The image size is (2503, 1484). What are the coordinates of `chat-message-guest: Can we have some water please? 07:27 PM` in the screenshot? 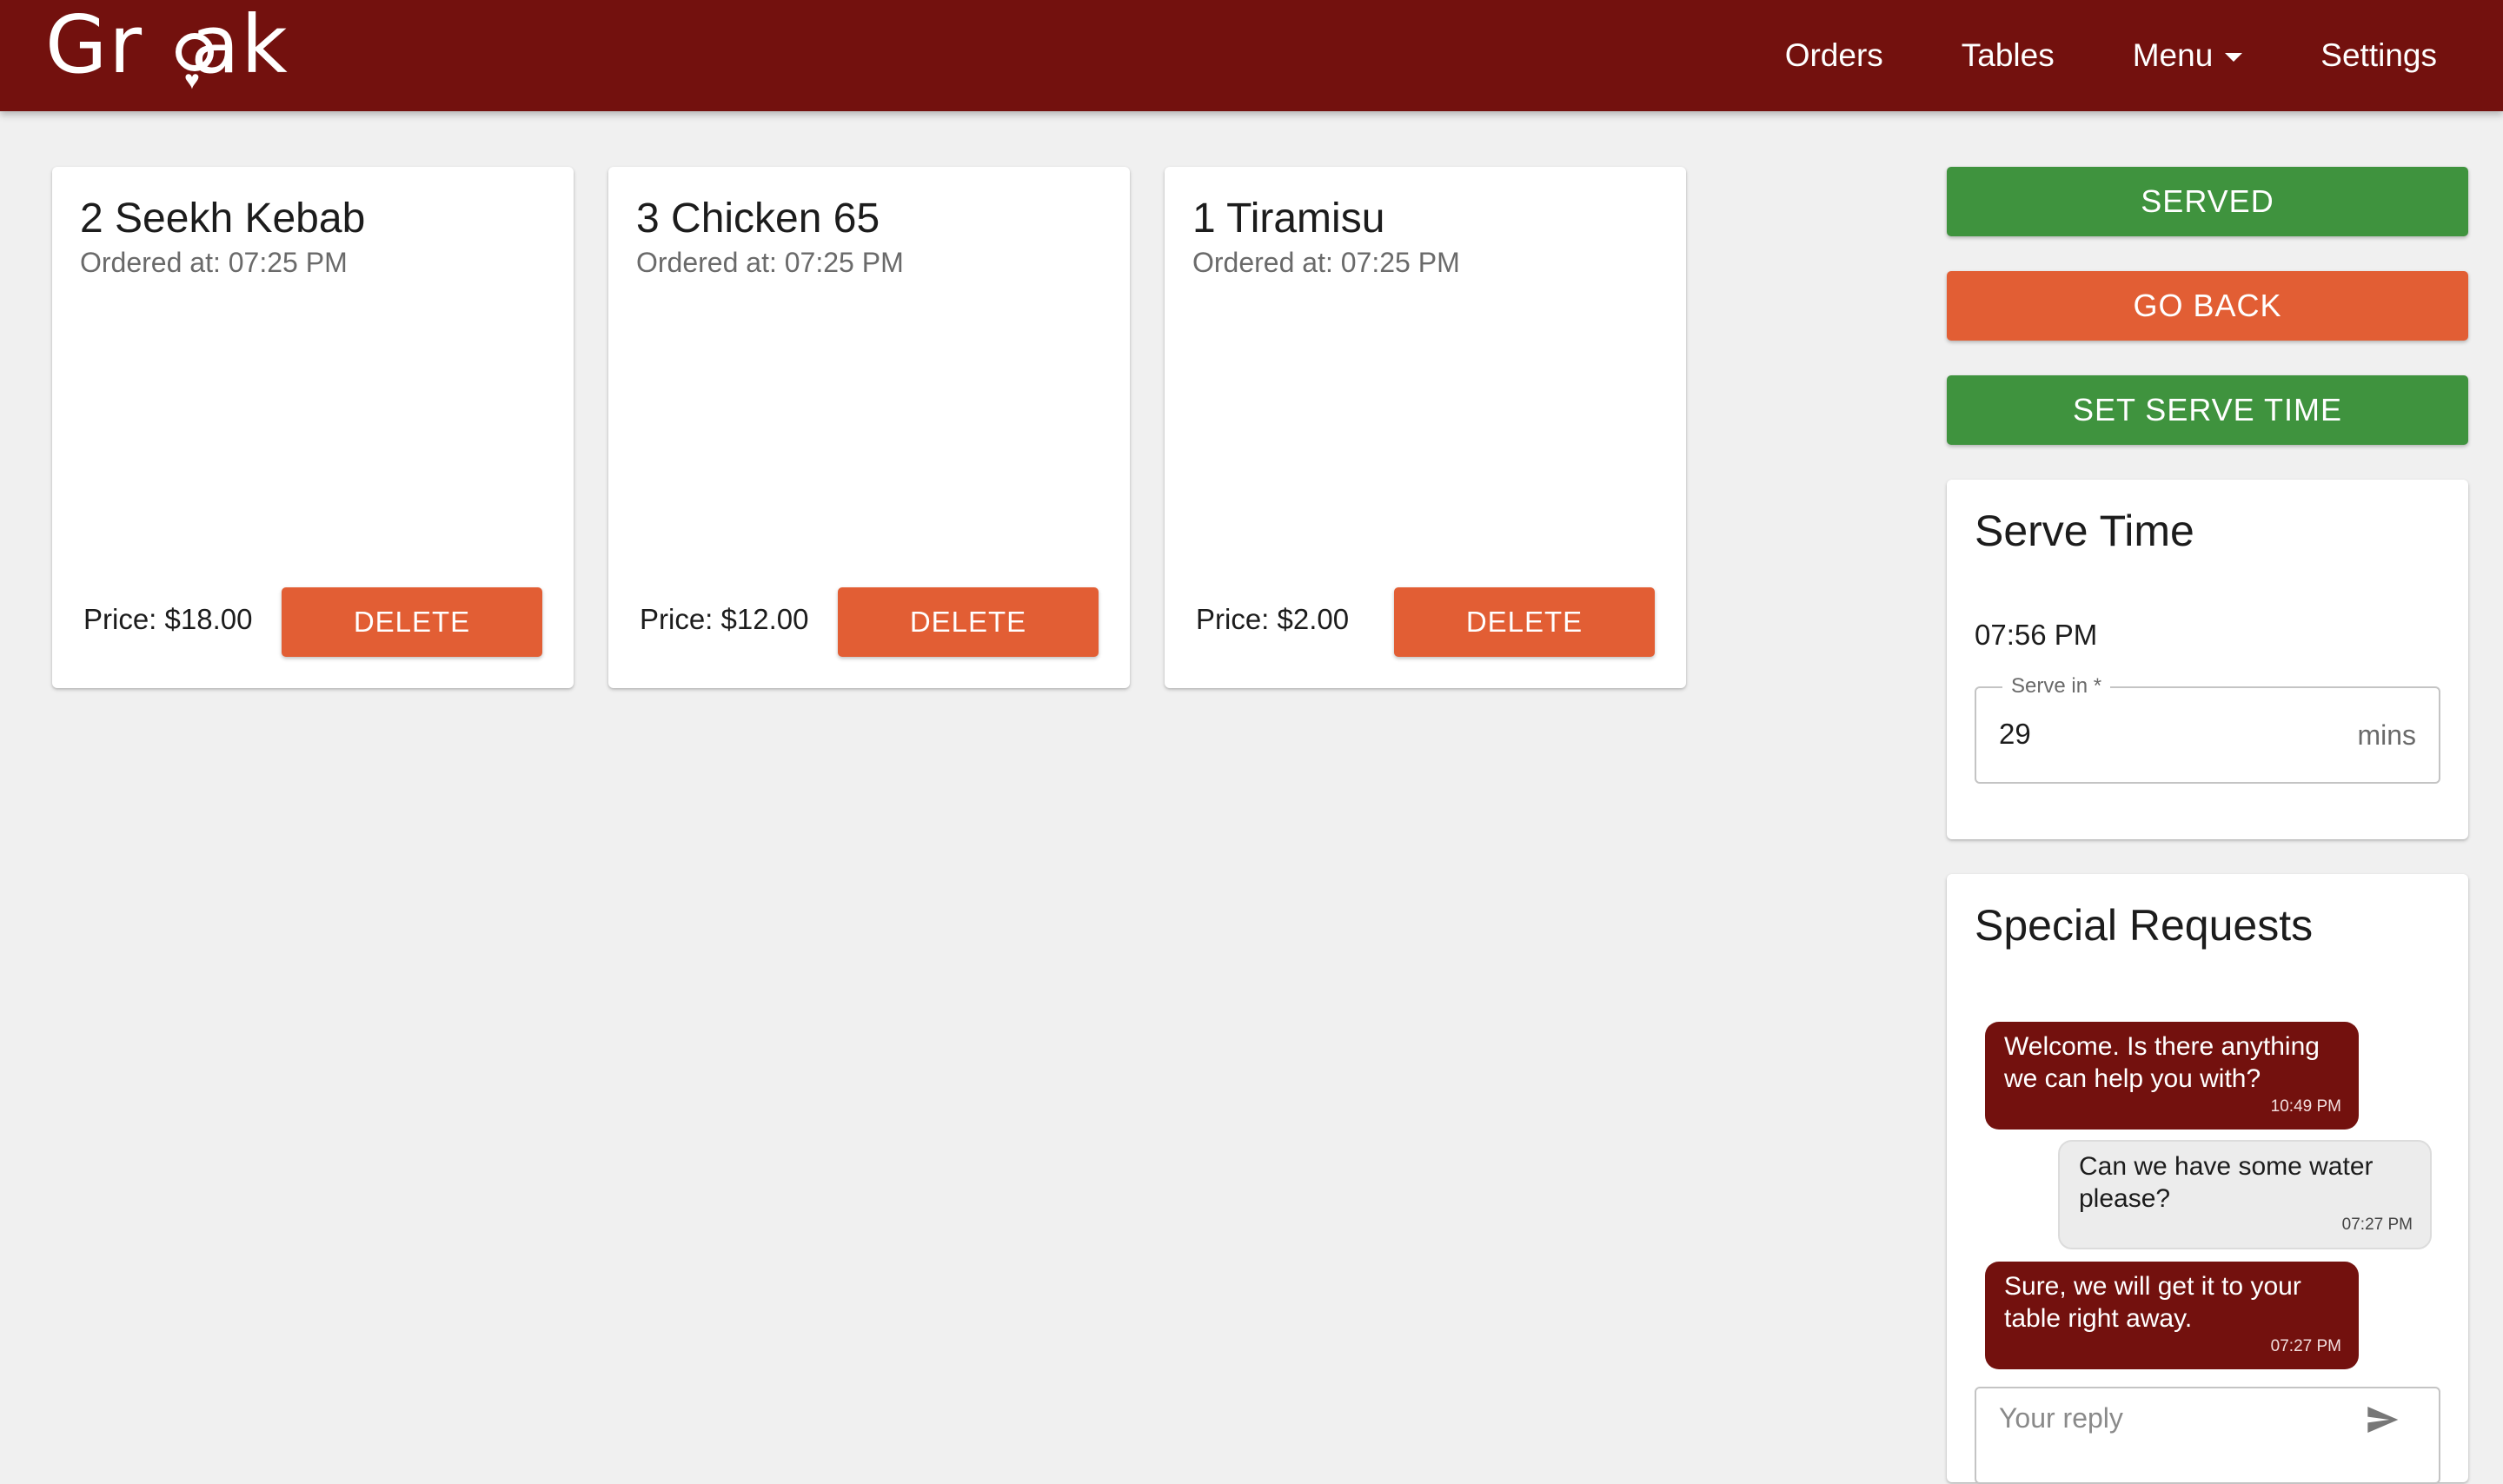 It's located at (2245, 1194).